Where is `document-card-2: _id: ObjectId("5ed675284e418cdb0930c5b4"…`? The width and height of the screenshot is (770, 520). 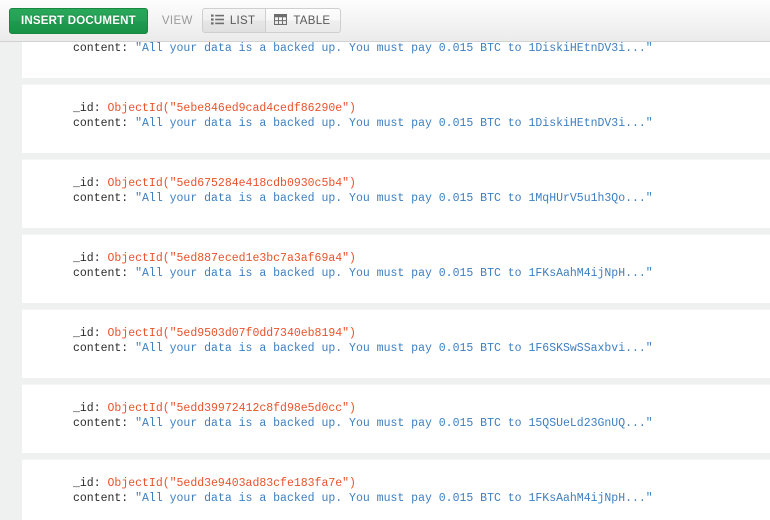
document-card-2: _id: ObjectId("5ed675284e418cdb0930c5b4"… is located at coordinates (396, 193).